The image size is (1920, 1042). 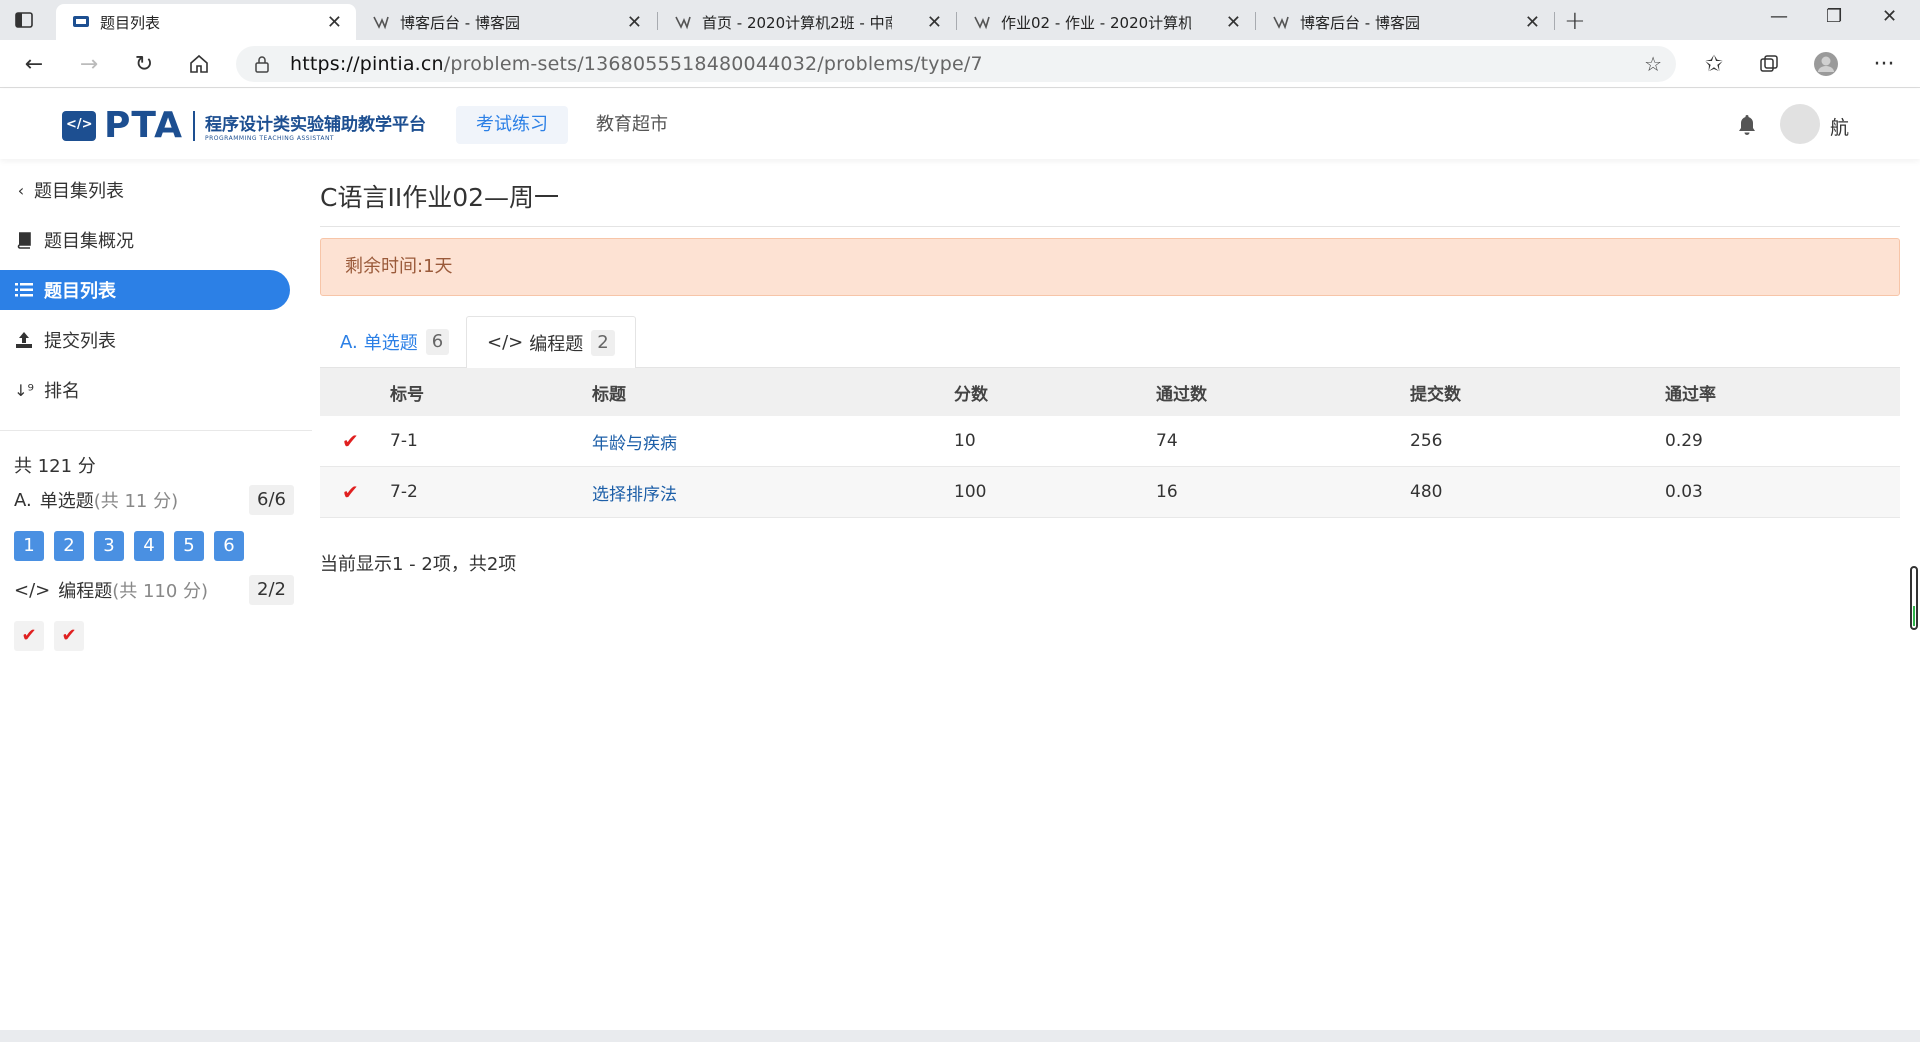 What do you see at coordinates (965, 441) in the screenshot?
I see `problem-score: 10` at bounding box center [965, 441].